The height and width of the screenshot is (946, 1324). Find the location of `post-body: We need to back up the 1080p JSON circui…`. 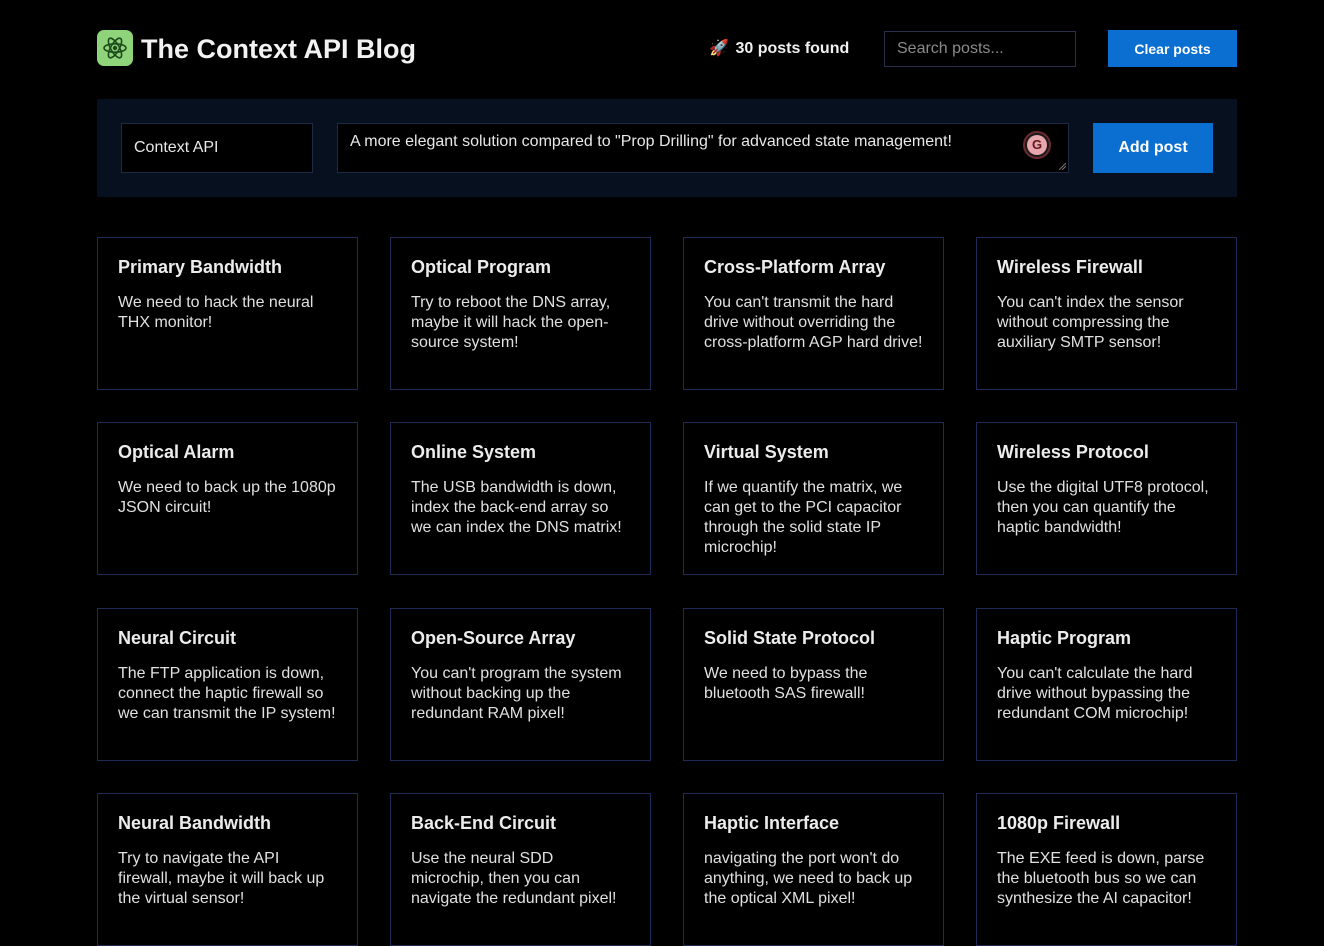

post-body: We need to back up the 1080p JSON circui… is located at coordinates (227, 497).